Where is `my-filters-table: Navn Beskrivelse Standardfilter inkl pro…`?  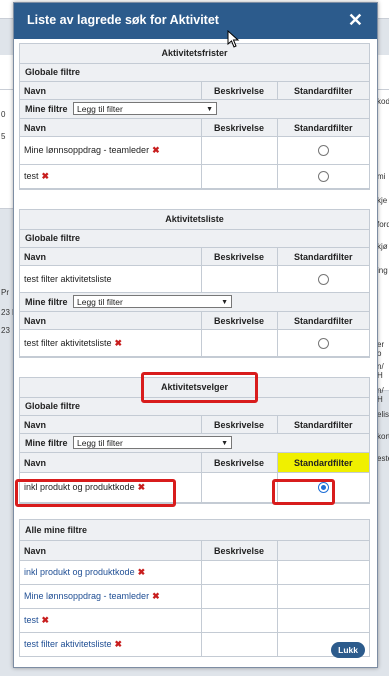
my-filters-table: Navn Beskrivelse Standardfilter inkl pro… is located at coordinates (194, 478).